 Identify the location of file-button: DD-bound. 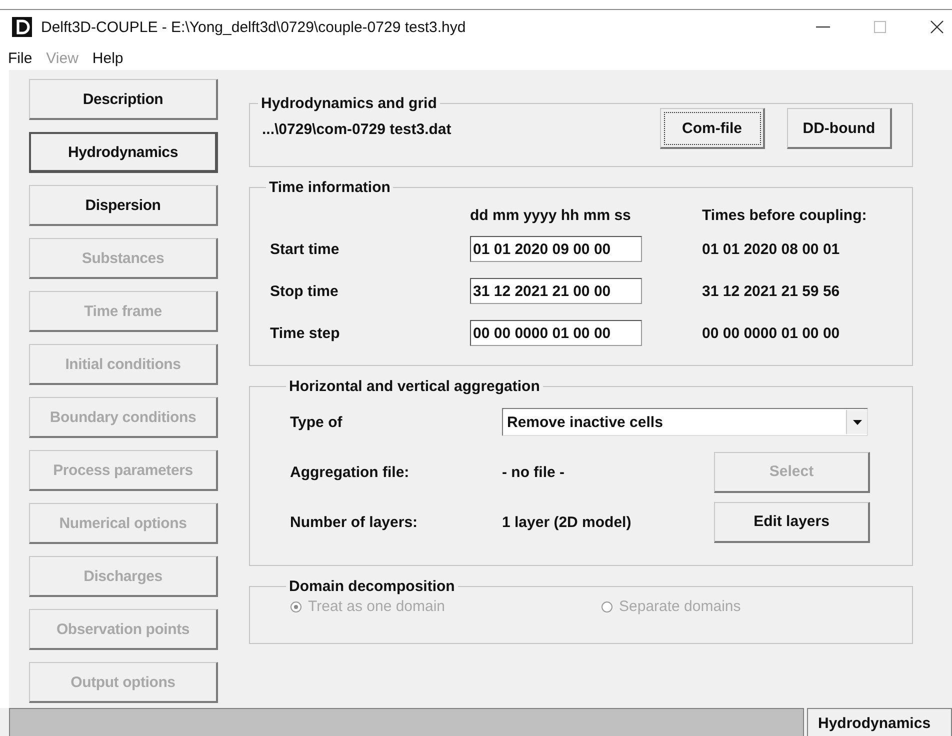
(839, 128).